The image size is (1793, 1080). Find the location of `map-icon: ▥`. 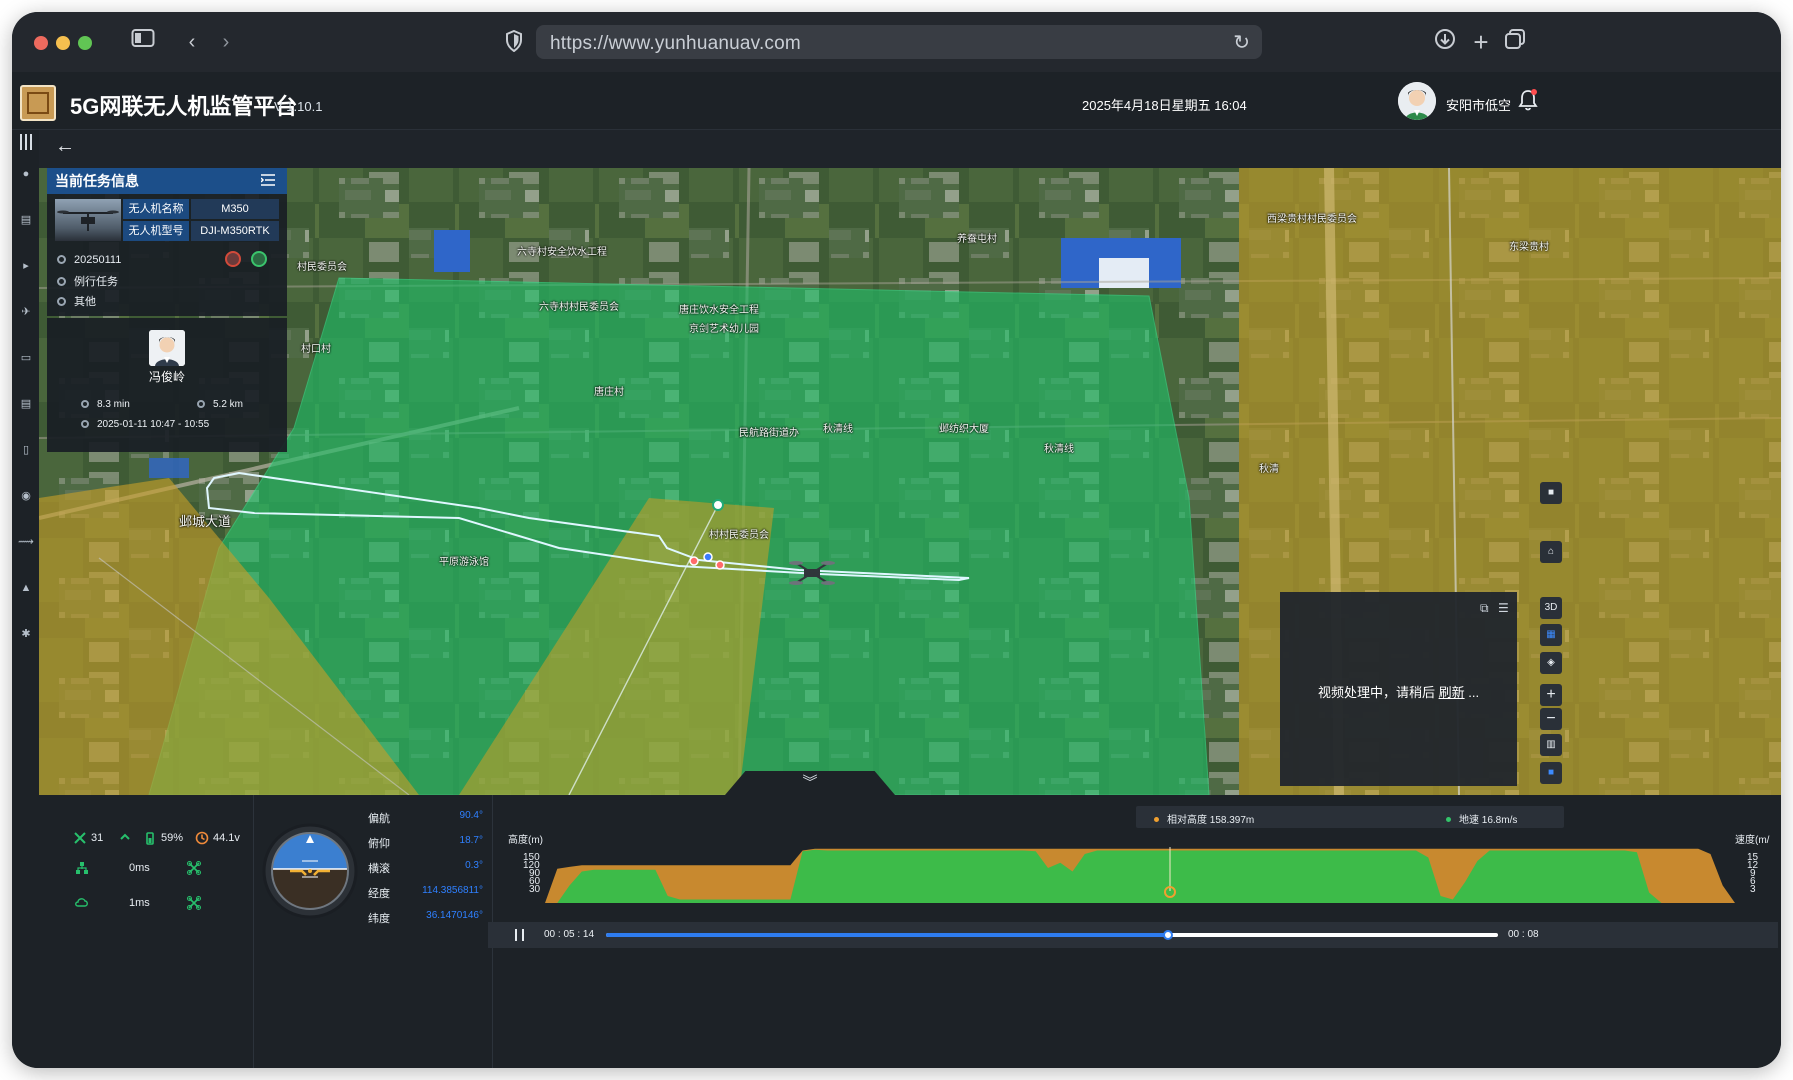

map-icon: ▥ is located at coordinates (1551, 745).